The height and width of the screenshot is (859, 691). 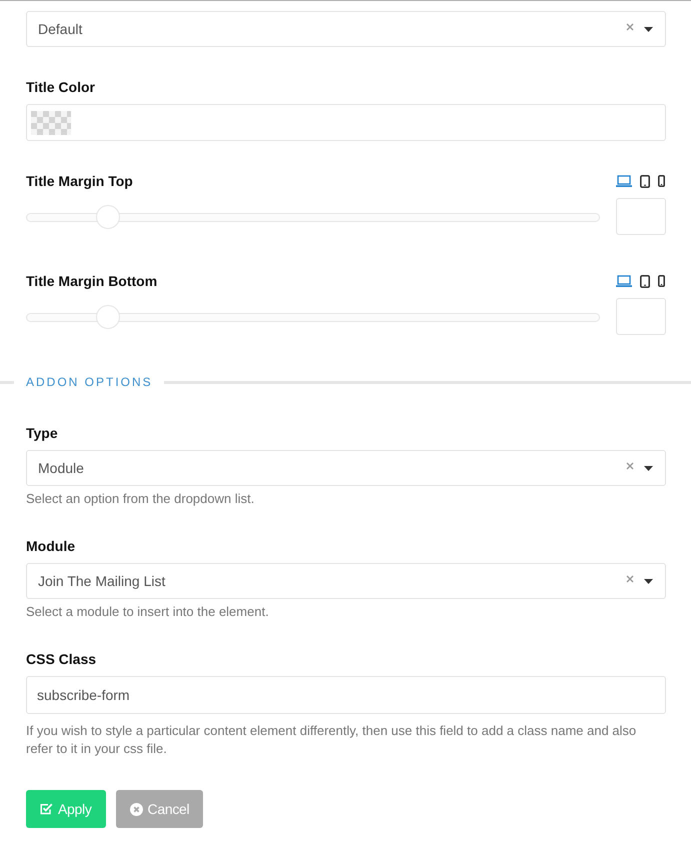 I want to click on help-text: Select a module to insert into the element., so click(x=148, y=612).